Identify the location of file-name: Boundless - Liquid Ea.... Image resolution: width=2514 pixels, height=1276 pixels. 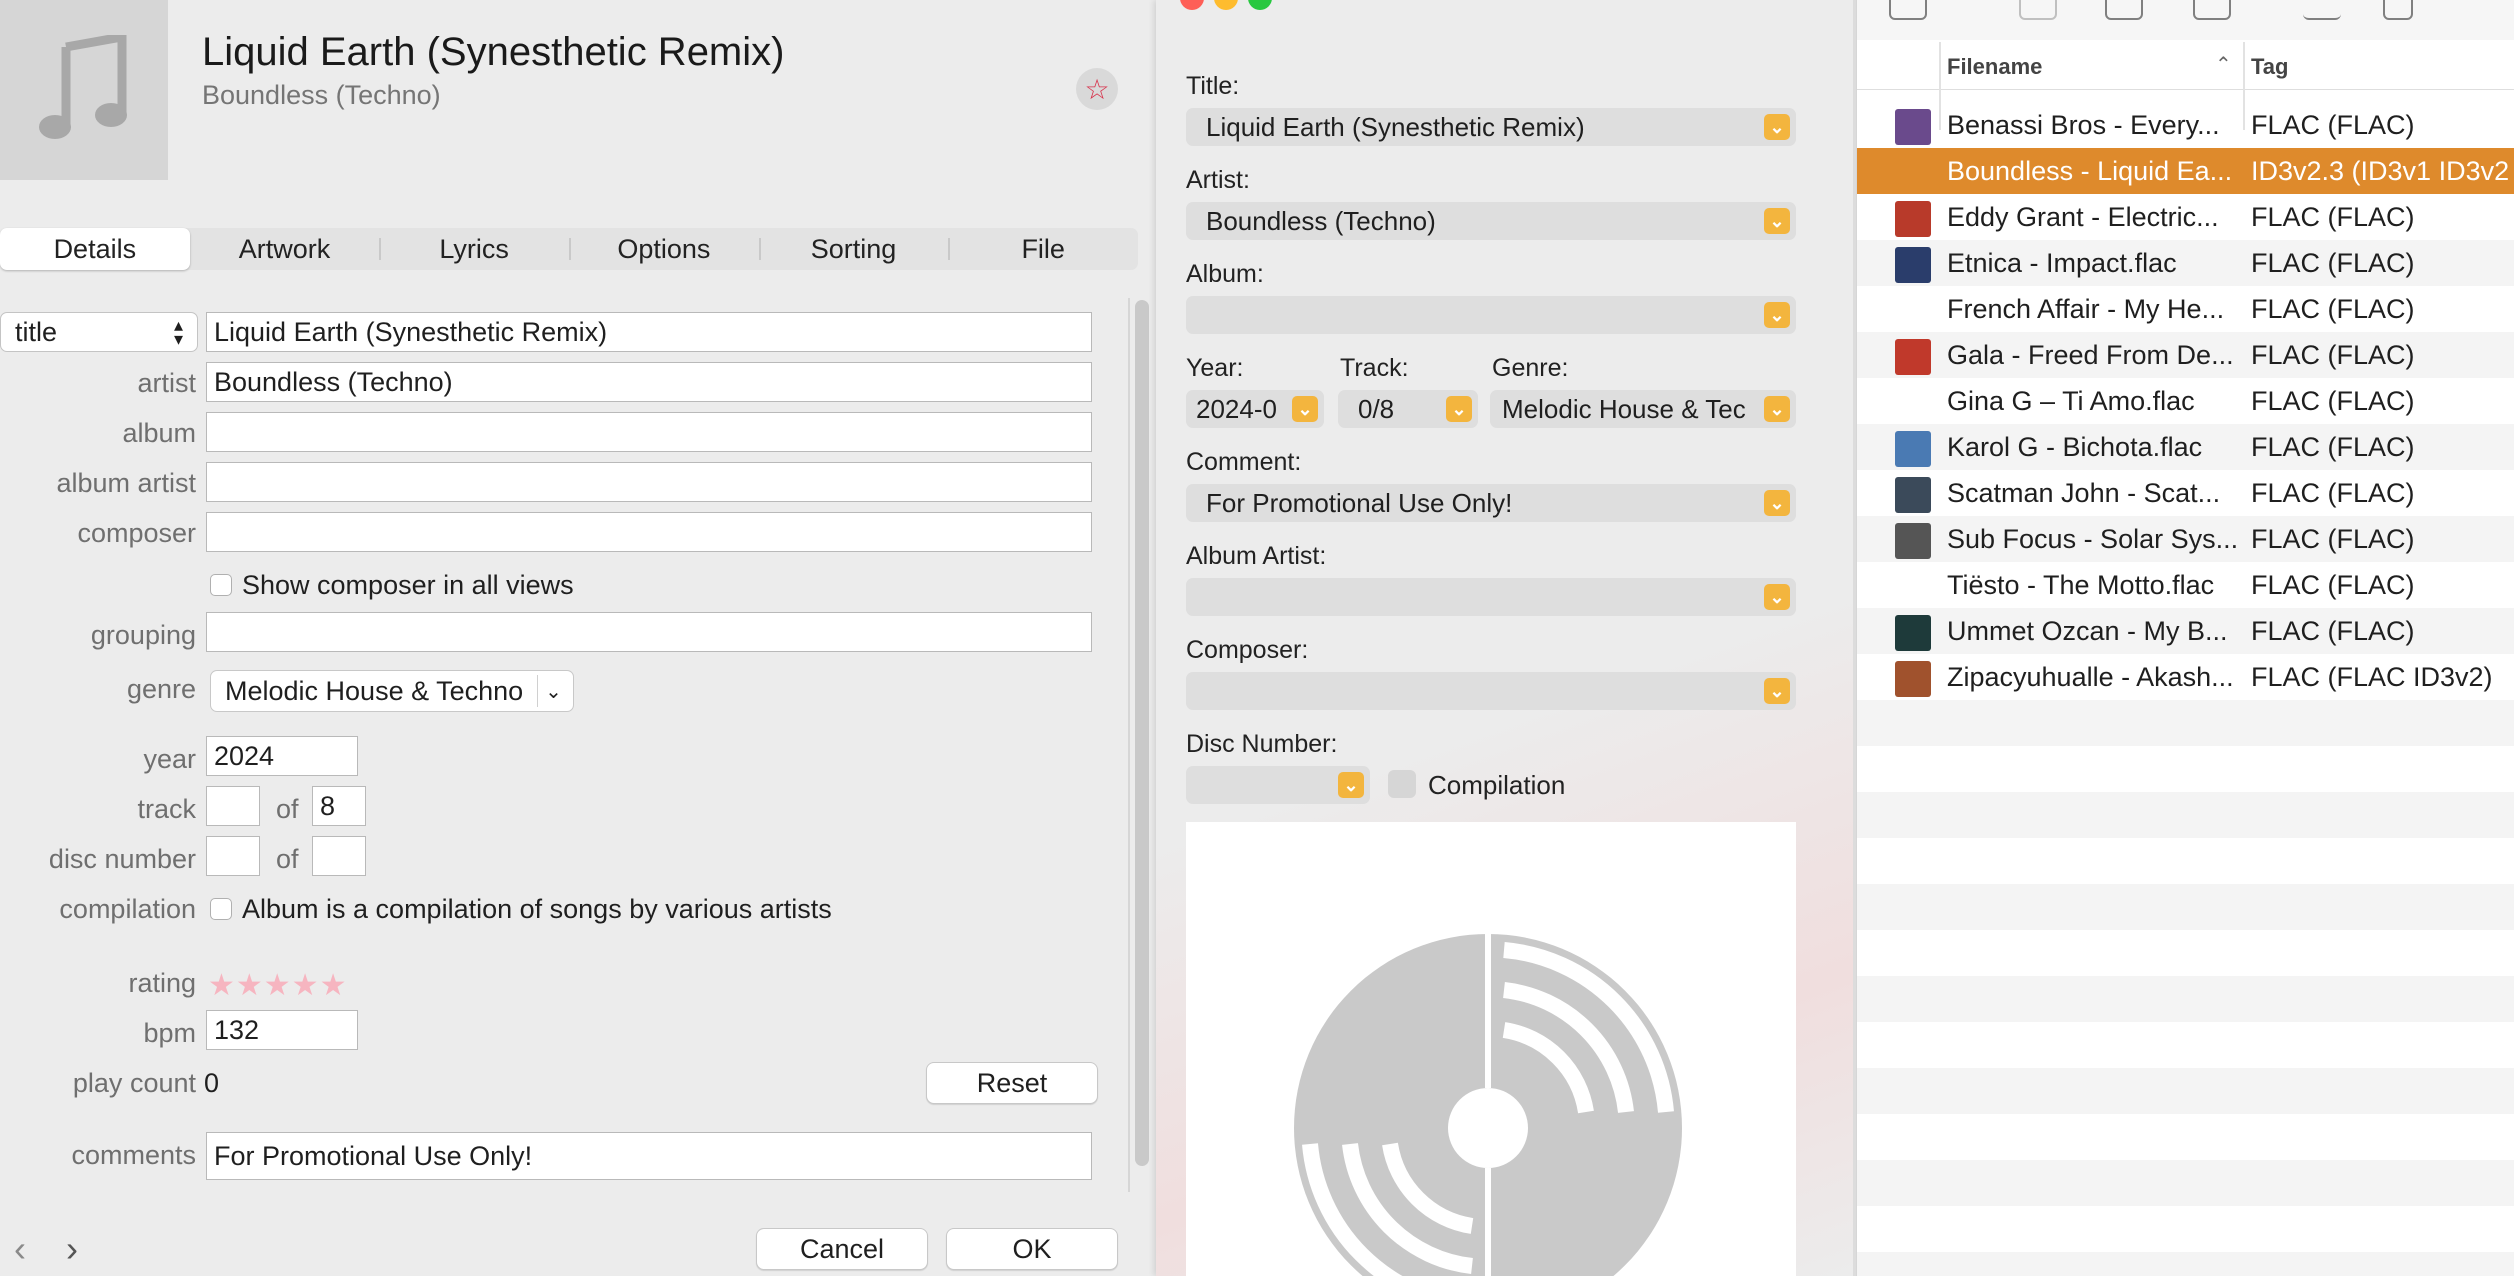
(2090, 171).